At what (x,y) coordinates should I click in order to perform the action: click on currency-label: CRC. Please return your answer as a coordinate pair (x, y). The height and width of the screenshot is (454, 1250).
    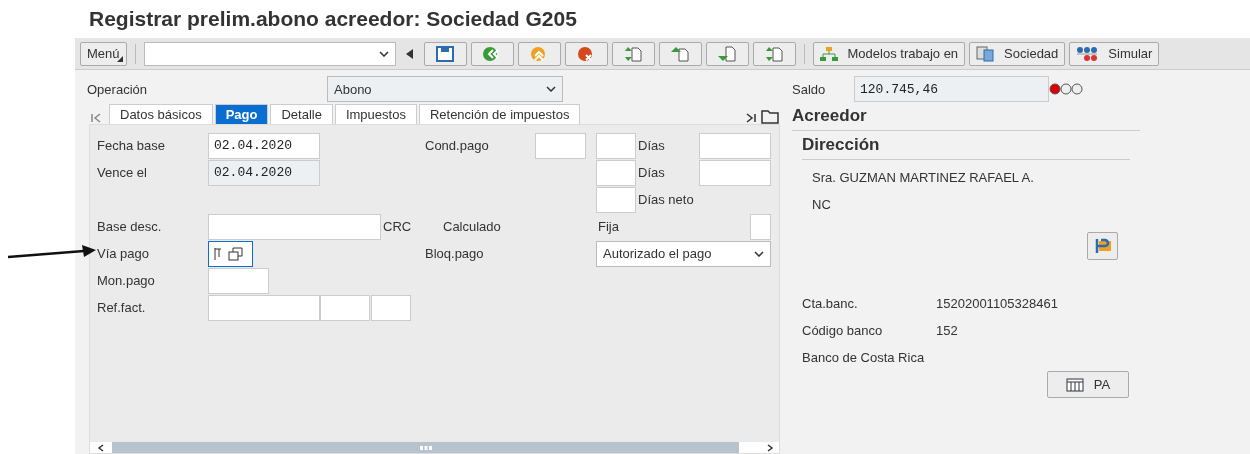
    Looking at the image, I should click on (397, 226).